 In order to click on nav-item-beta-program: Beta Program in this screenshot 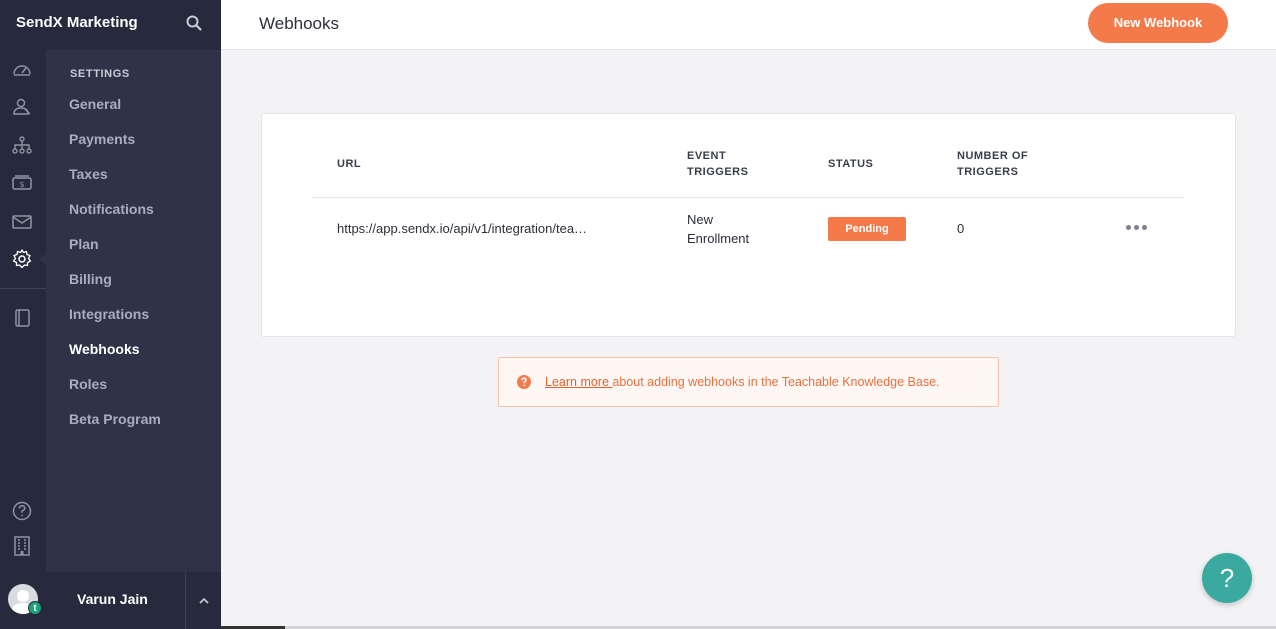, I will do `click(115, 419)`.